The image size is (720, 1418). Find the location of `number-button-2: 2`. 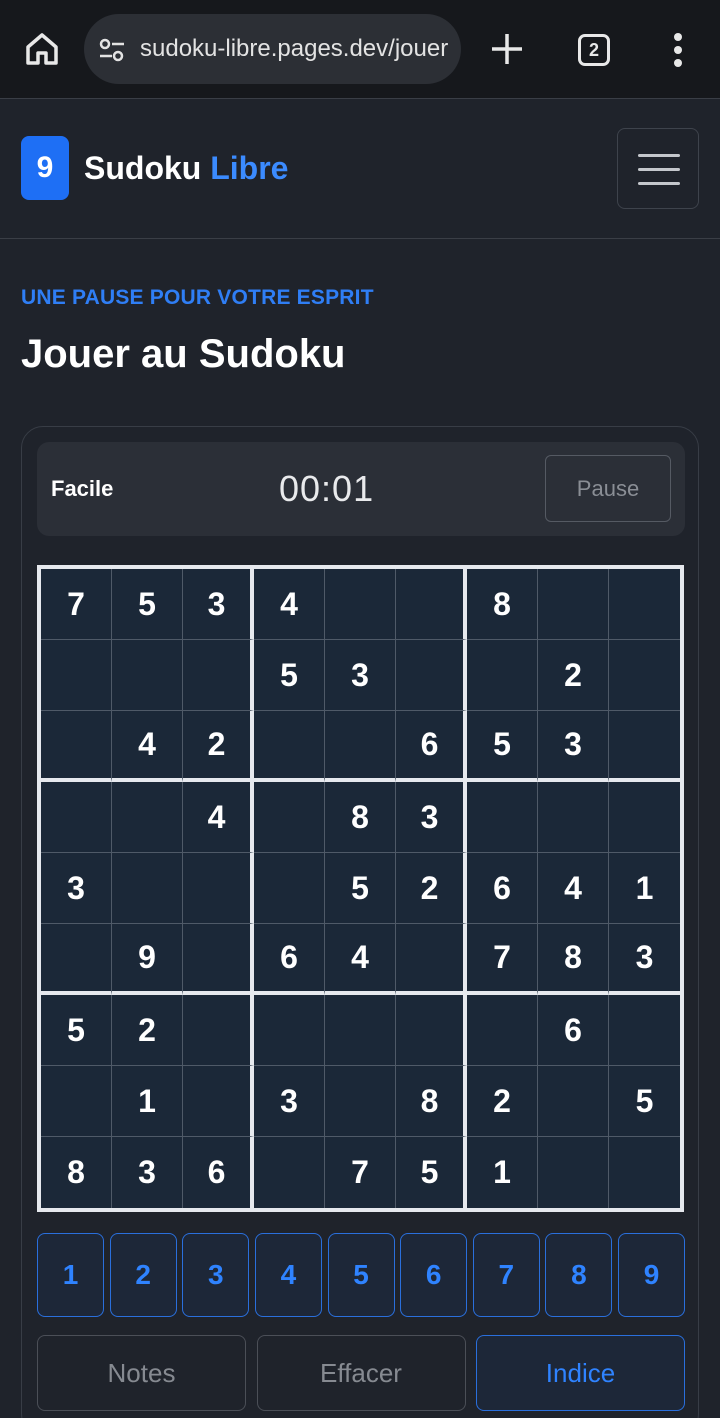

number-button-2: 2 is located at coordinates (143, 1275).